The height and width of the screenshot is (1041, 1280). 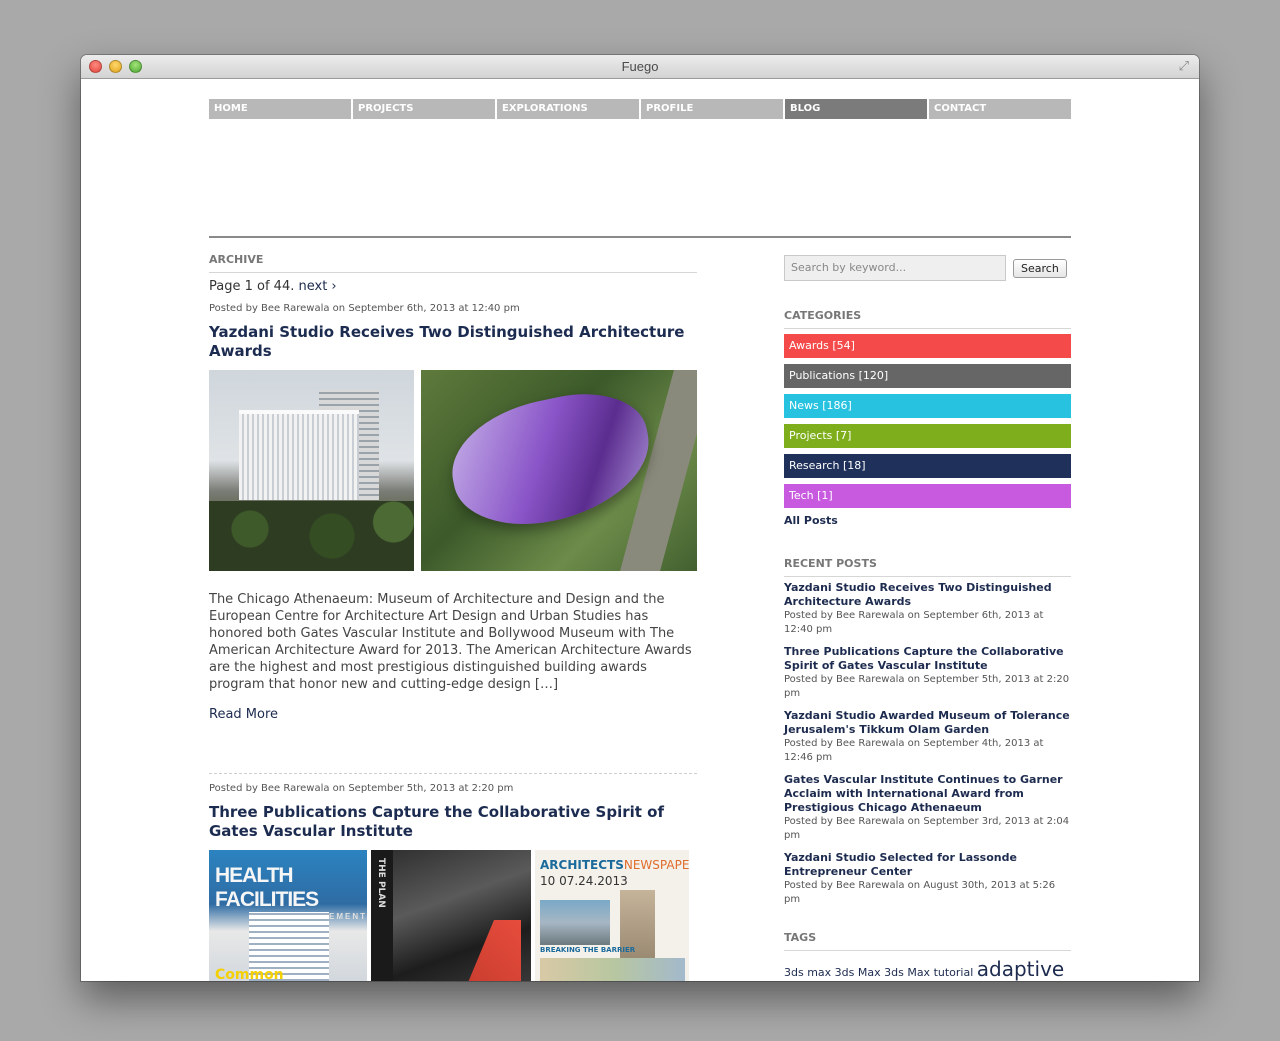 What do you see at coordinates (135, 66) in the screenshot?
I see `zoom-window-button` at bounding box center [135, 66].